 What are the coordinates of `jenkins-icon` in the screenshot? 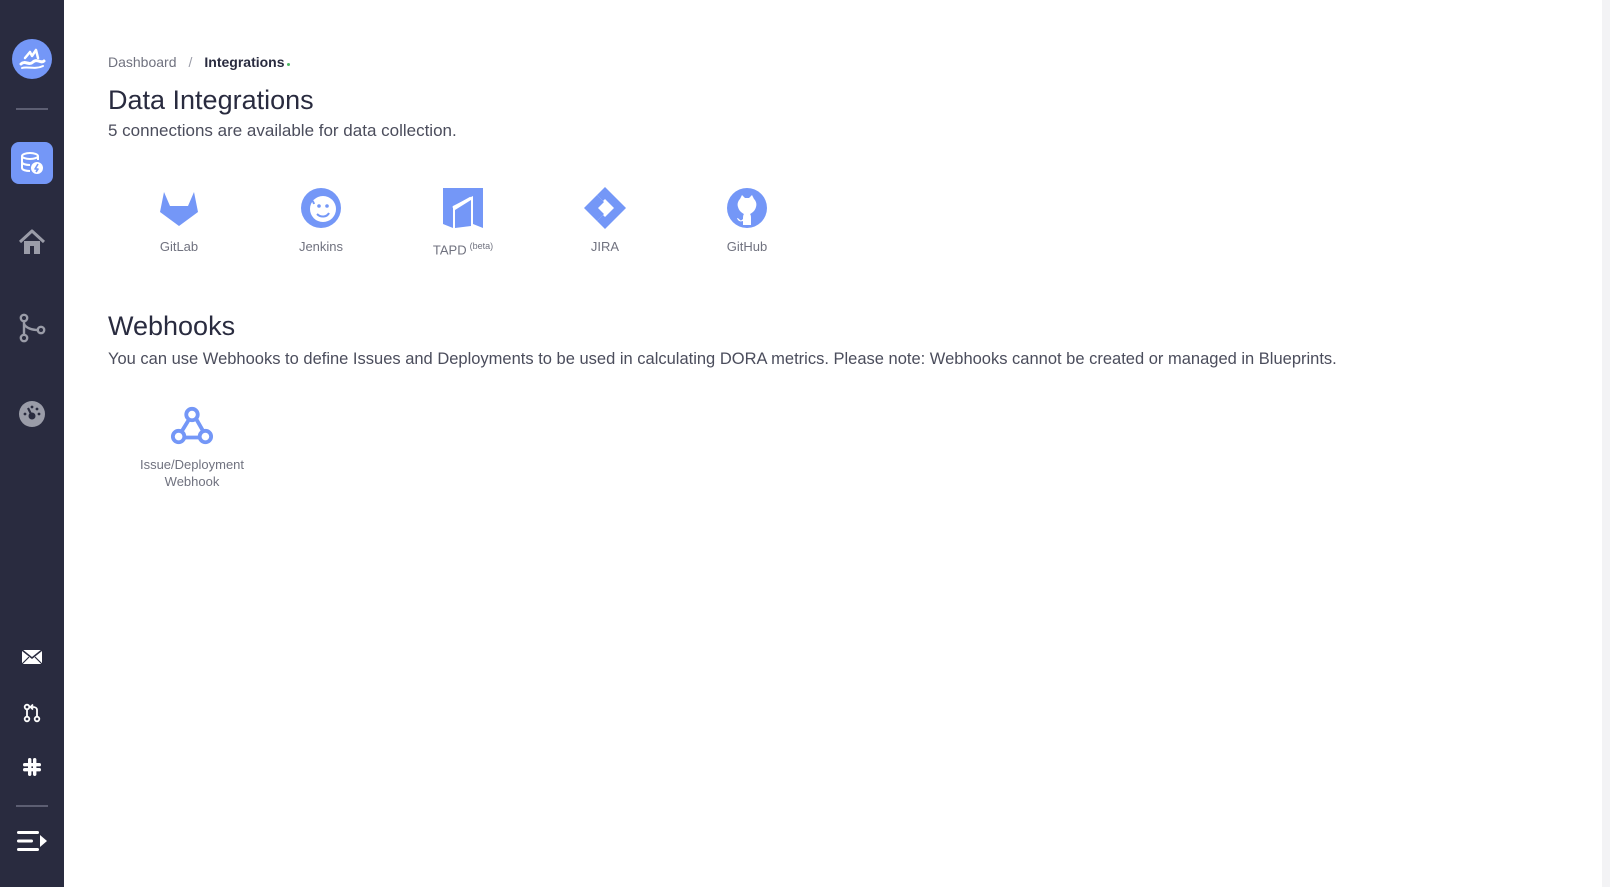 It's located at (321, 208).